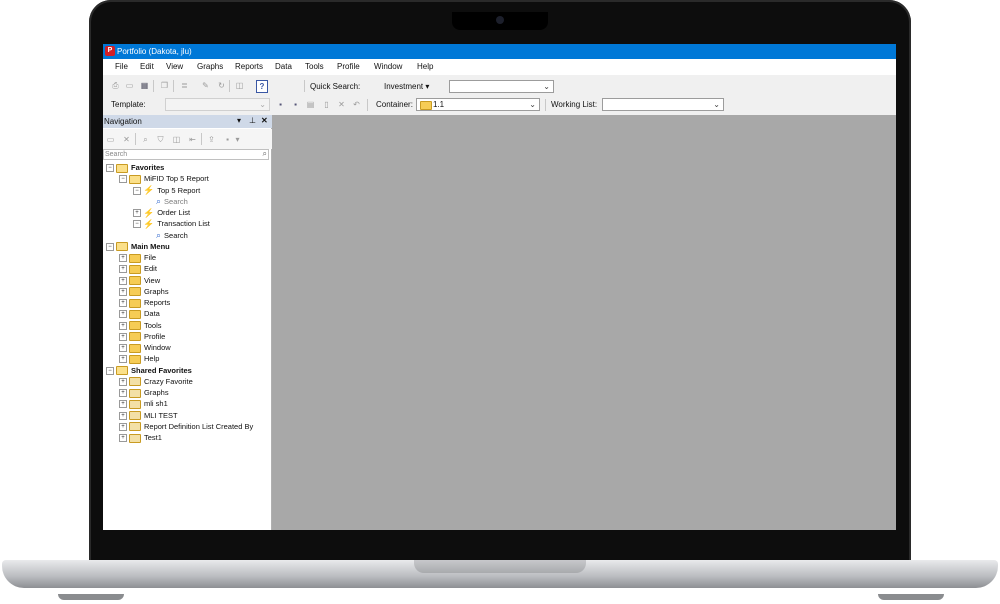 Image resolution: width=1000 pixels, height=604 pixels. Describe the element at coordinates (144, 85) in the screenshot. I see `report-icon: ▦` at that location.